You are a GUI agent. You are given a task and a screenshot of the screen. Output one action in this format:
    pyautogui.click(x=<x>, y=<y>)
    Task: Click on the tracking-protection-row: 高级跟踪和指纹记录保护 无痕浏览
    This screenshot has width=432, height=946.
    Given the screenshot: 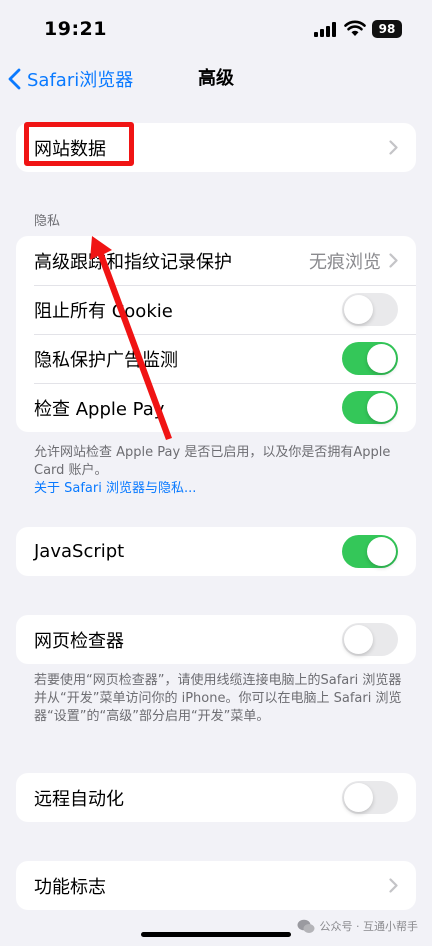 What is the action you would take?
    pyautogui.click(x=216, y=260)
    